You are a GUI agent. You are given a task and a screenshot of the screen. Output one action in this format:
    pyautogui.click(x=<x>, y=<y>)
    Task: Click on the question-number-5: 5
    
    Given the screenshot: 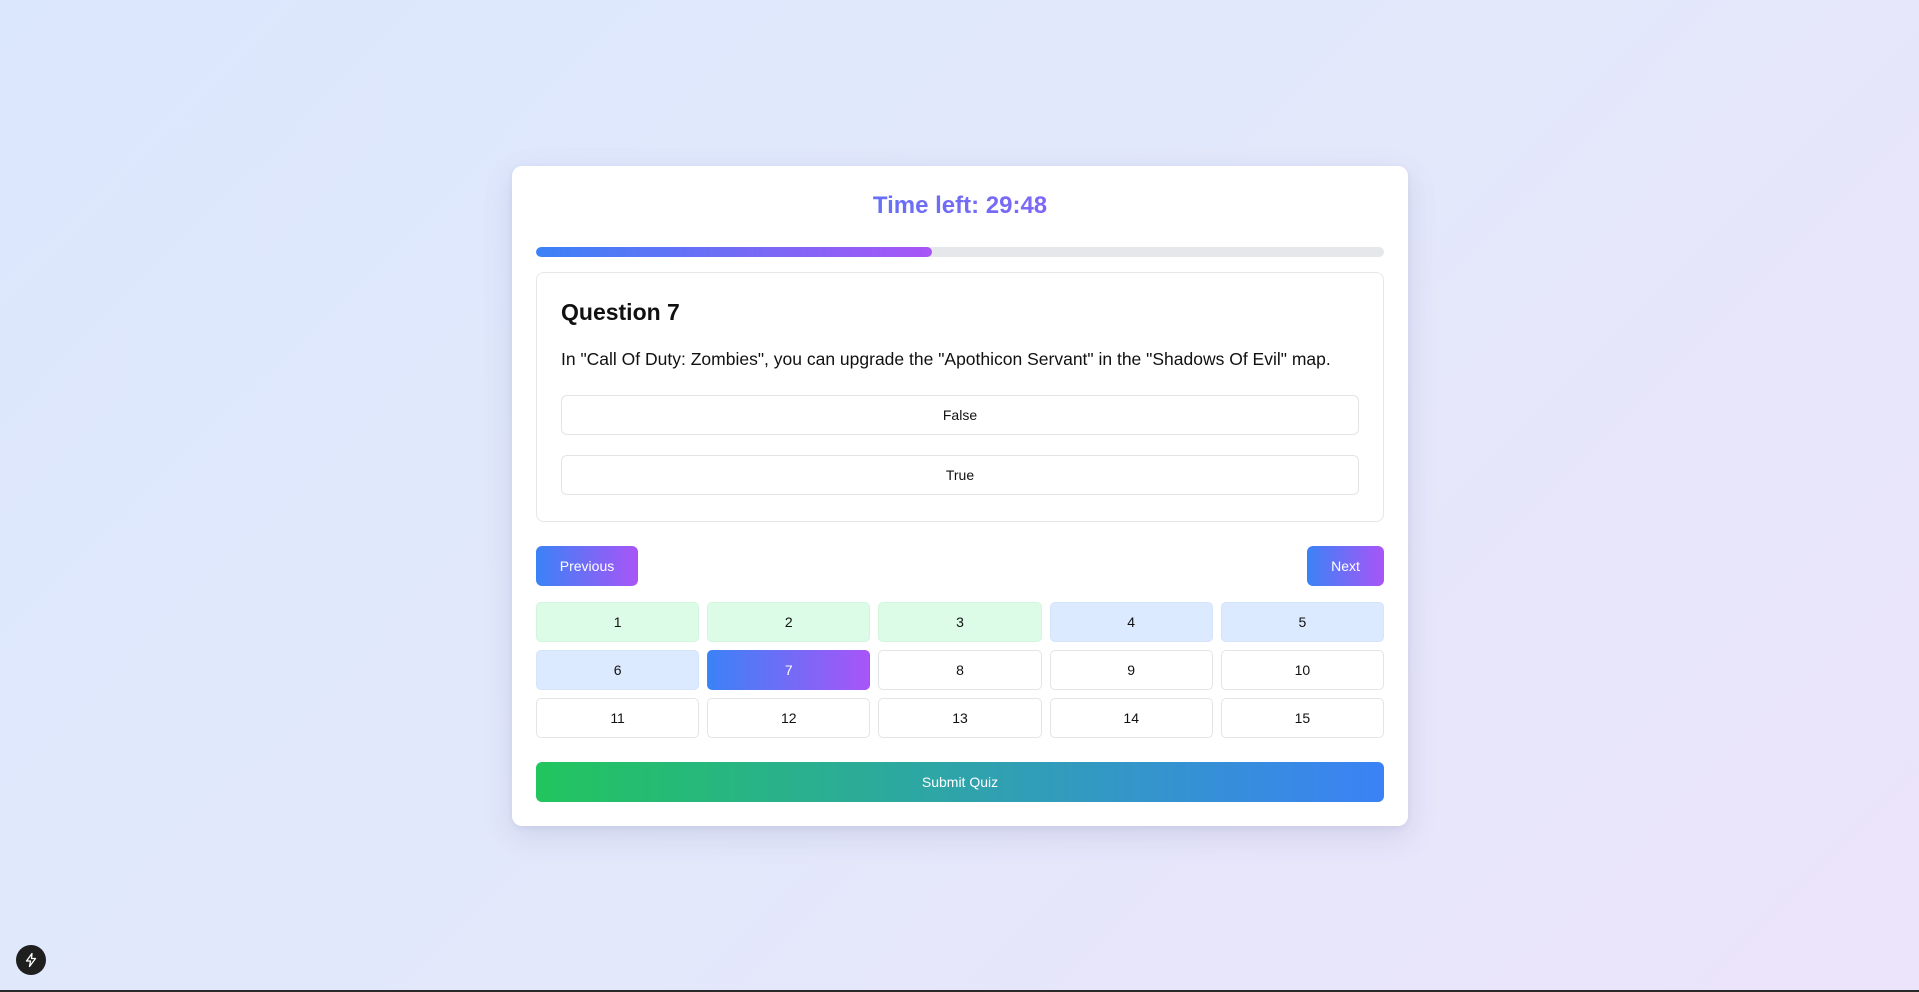 What is the action you would take?
    pyautogui.click(x=1302, y=622)
    